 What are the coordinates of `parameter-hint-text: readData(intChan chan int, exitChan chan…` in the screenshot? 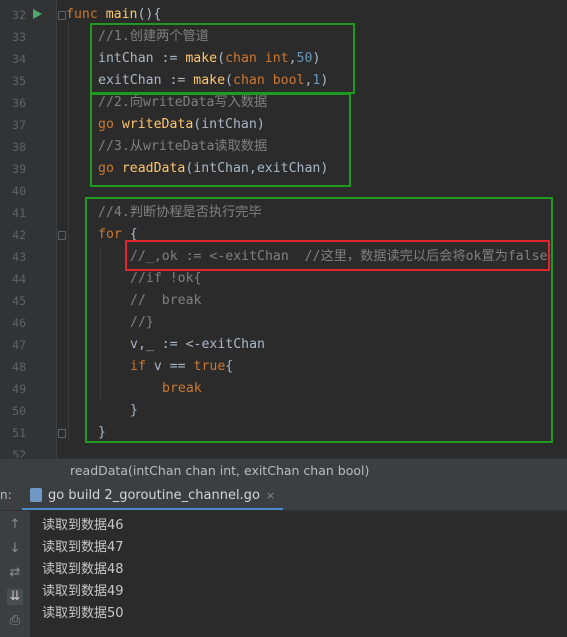 It's located at (220, 470).